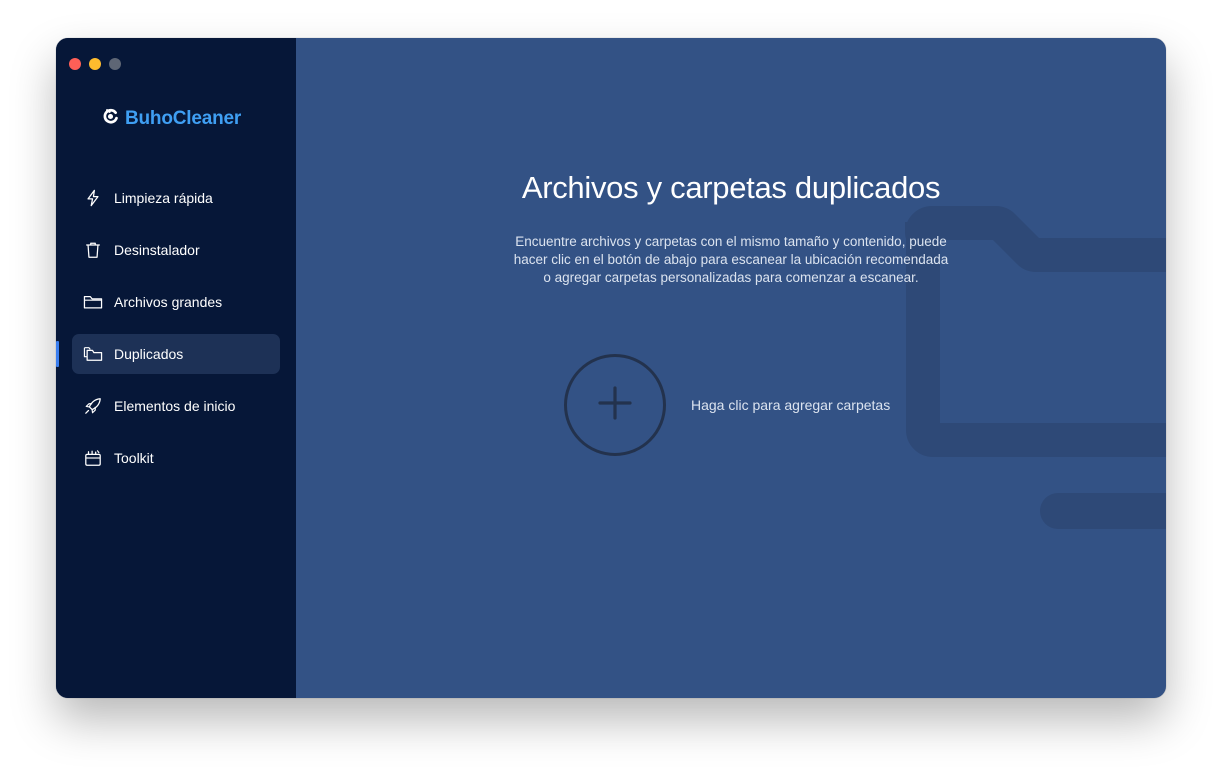 The height and width of the screenshot is (772, 1222). What do you see at coordinates (134, 458) in the screenshot?
I see `sidebar-item-label: Toolkit` at bounding box center [134, 458].